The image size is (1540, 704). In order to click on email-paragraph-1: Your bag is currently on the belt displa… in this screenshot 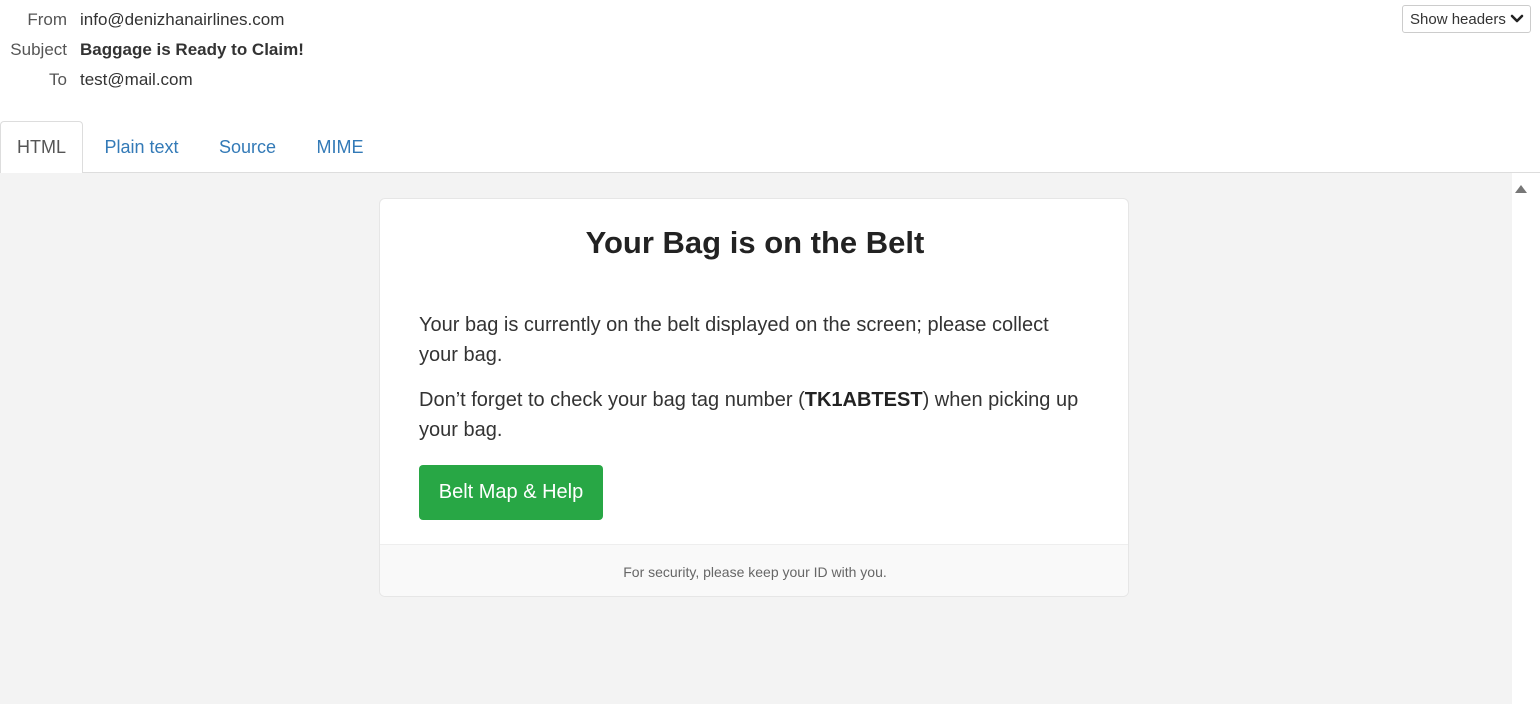, I will do `click(734, 340)`.